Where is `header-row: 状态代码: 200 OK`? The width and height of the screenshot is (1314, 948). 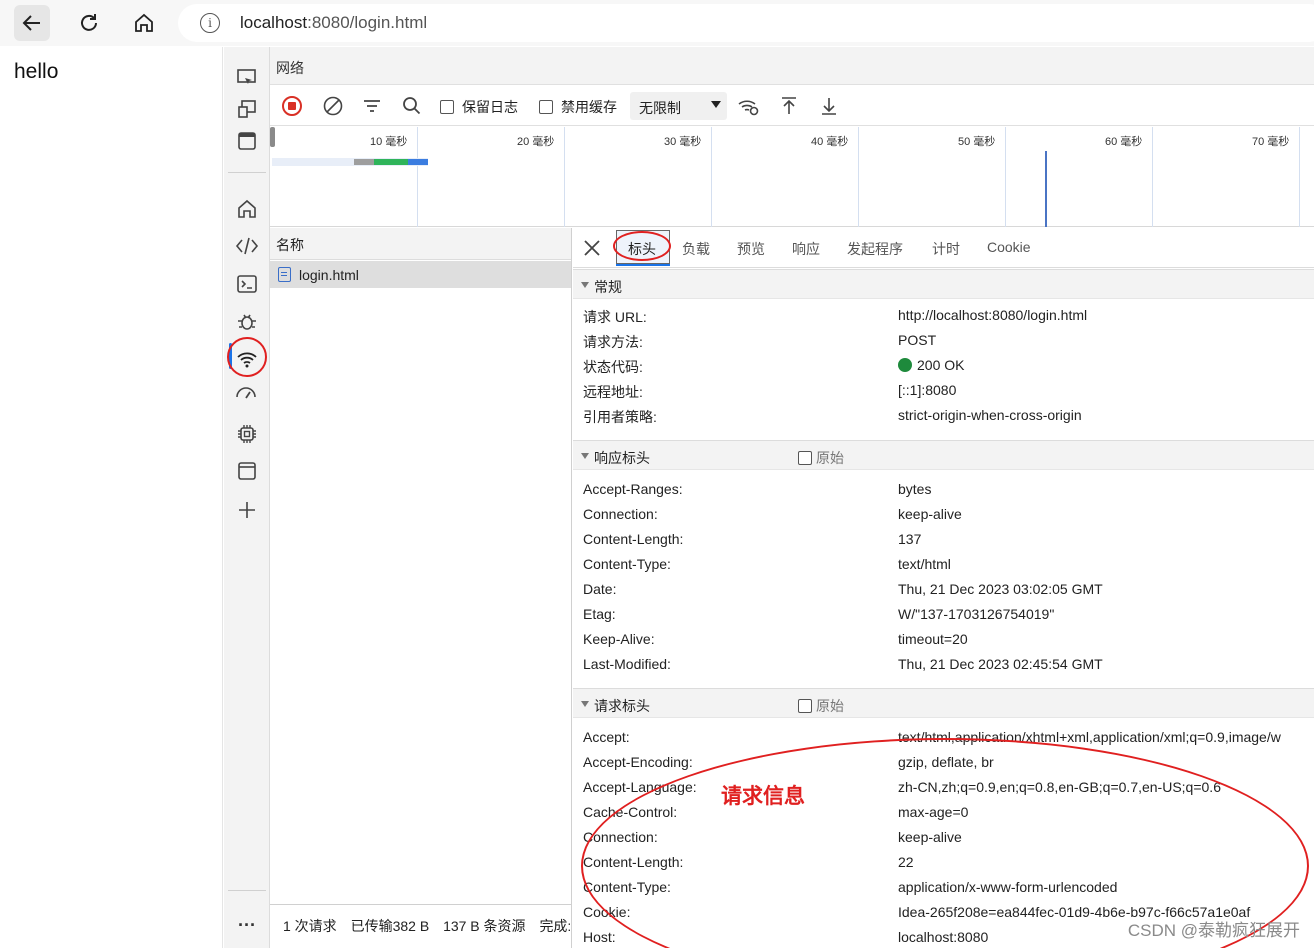 header-row: 状态代码: 200 OK is located at coordinates (774, 366).